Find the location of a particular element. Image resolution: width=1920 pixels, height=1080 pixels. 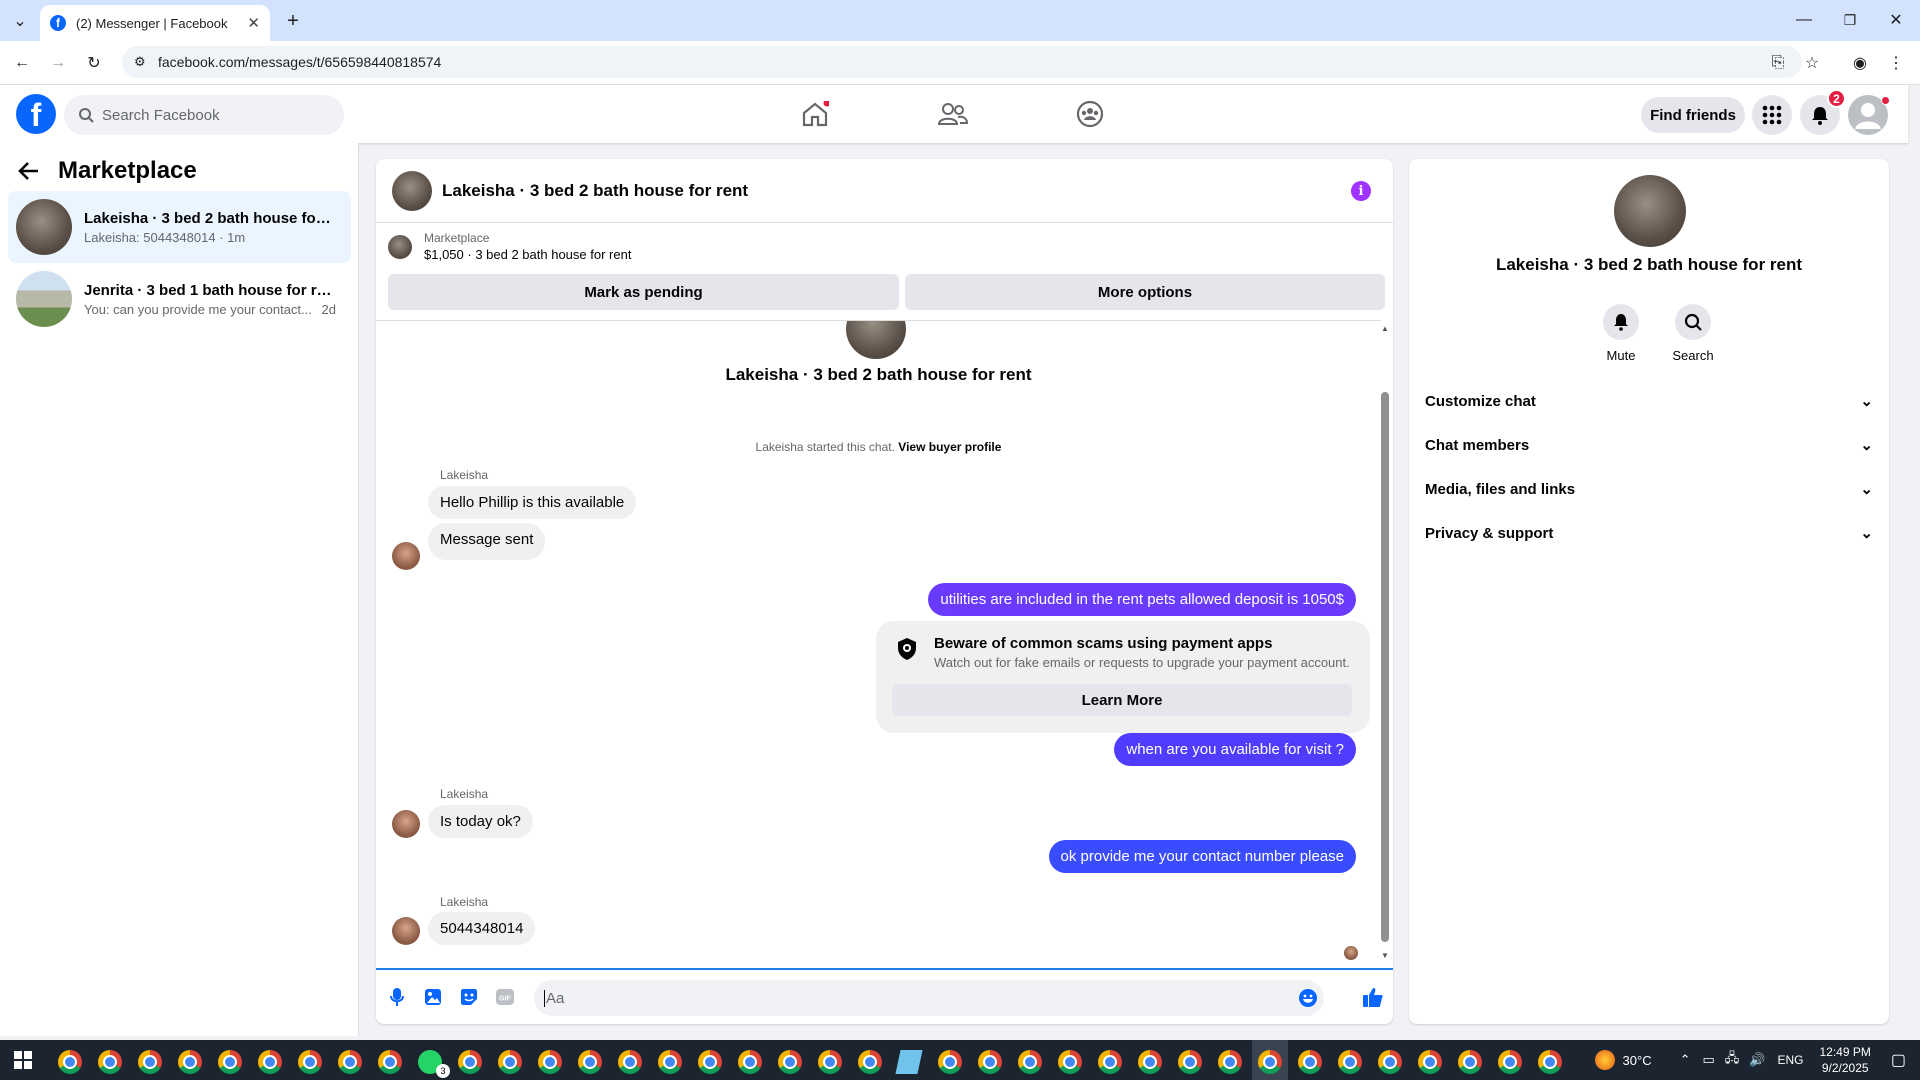

mute-button: Mute is located at coordinates (1621, 333).